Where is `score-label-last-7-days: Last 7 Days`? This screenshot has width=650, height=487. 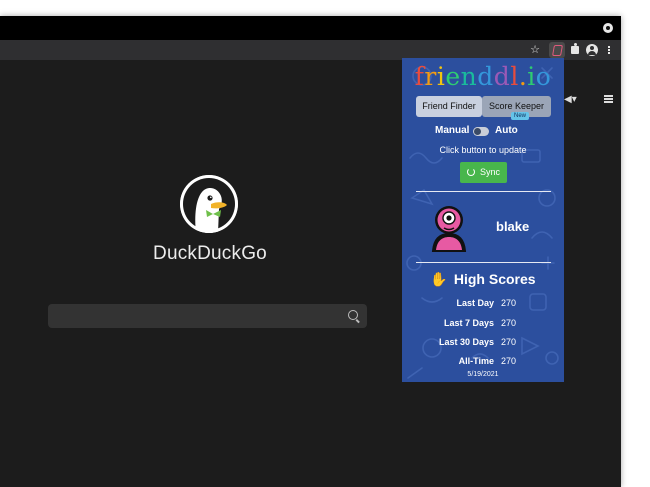
score-label-last-7-days: Last 7 Days is located at coordinates (468, 323).